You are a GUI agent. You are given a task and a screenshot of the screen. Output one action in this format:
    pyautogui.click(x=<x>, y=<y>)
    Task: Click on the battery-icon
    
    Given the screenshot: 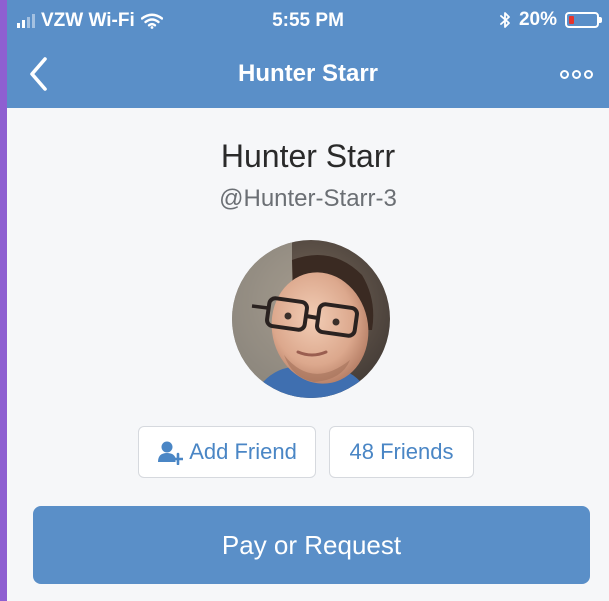 What is the action you would take?
    pyautogui.click(x=583, y=20)
    